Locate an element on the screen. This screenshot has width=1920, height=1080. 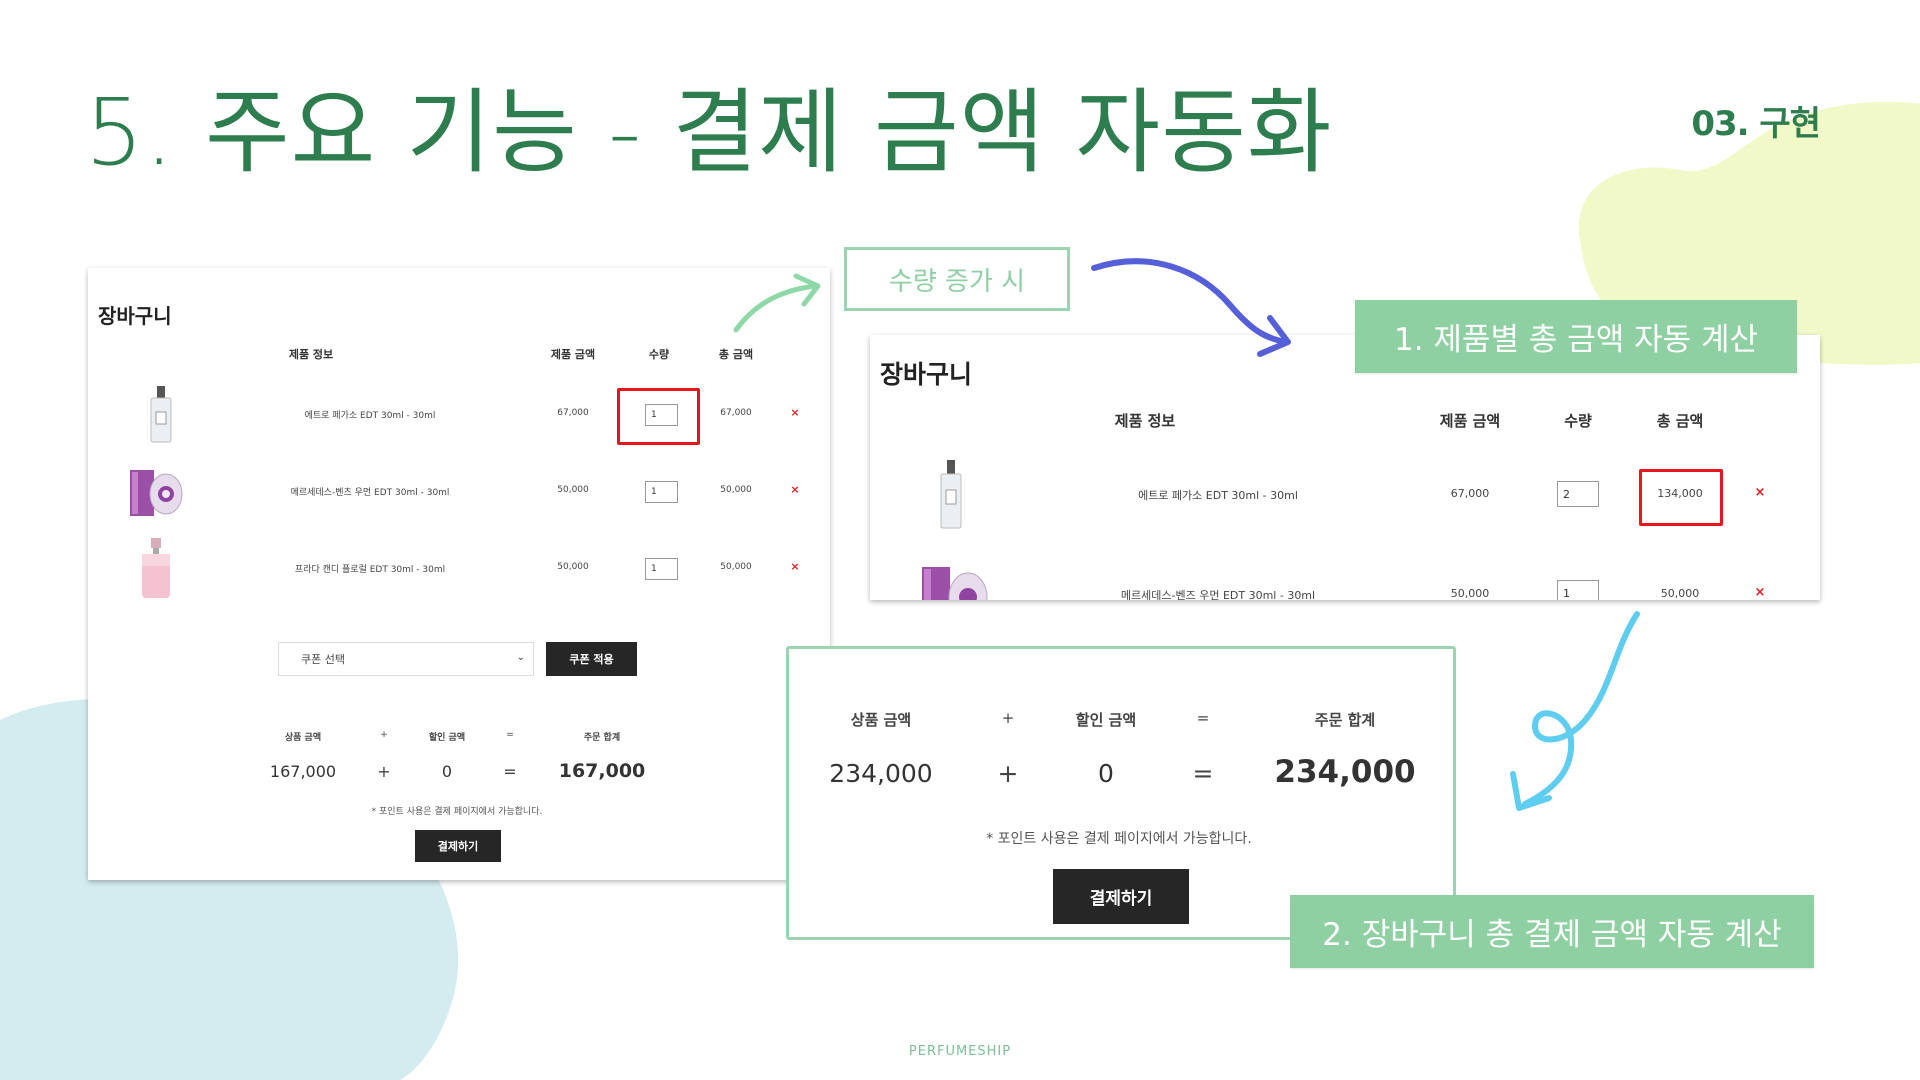
section-tag: 03. 구현 is located at coordinates (1756, 124).